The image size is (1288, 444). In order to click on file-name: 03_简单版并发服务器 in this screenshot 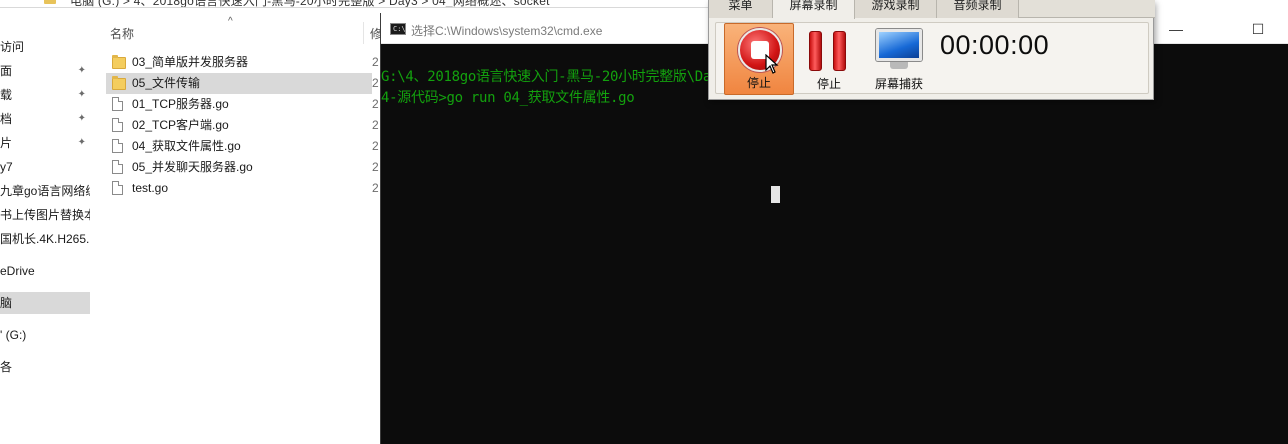, I will do `click(190, 62)`.